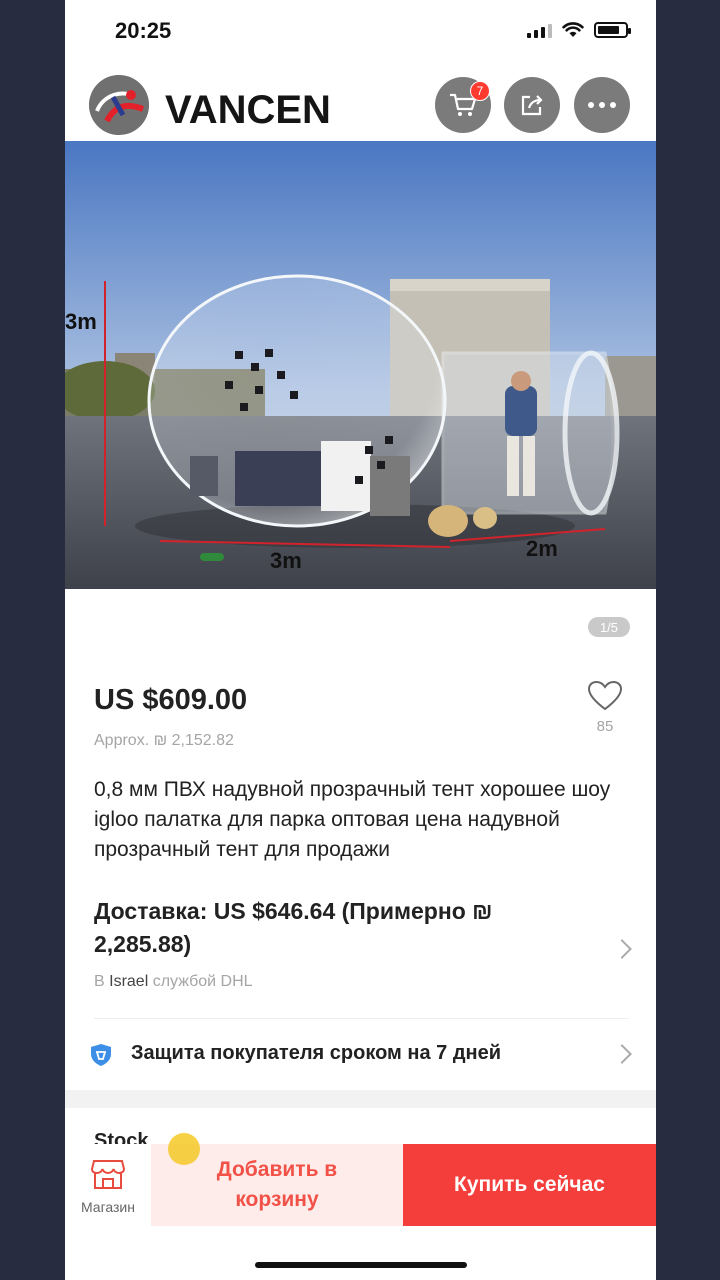  I want to click on product-price: US $609.00, so click(171, 700).